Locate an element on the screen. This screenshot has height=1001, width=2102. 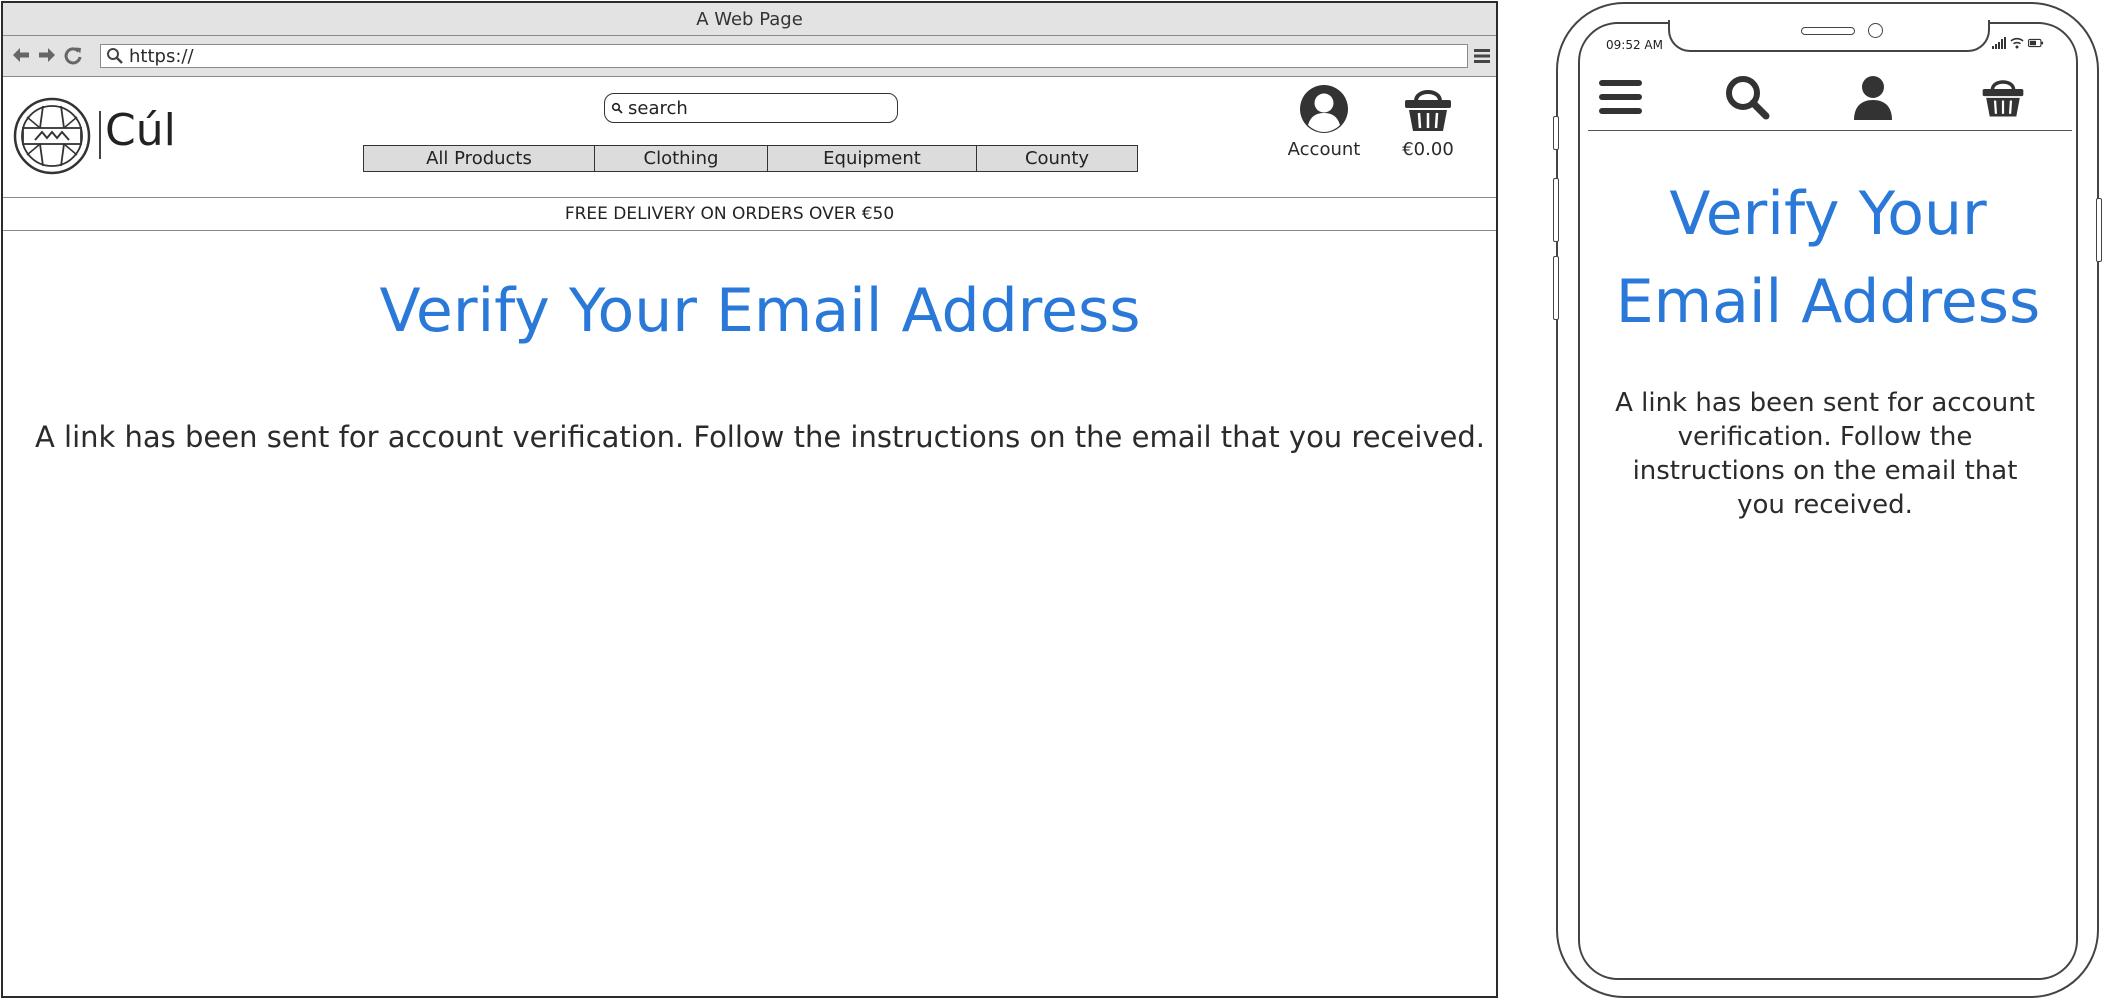
url-bar: https:// is located at coordinates (784, 56).